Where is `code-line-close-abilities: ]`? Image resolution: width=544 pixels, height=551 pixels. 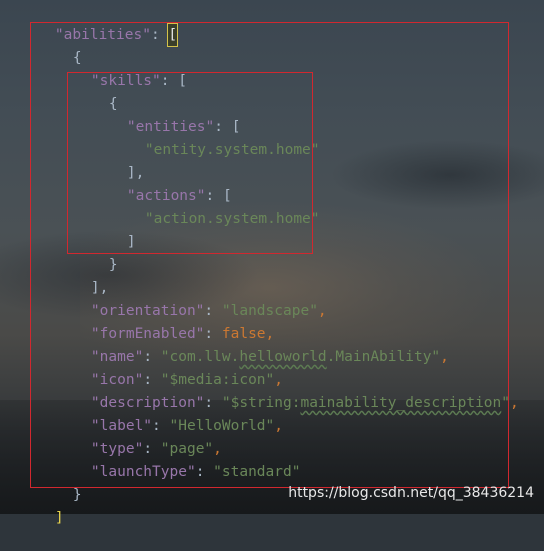
code-line-close-abilities: ] is located at coordinates (42, 505).